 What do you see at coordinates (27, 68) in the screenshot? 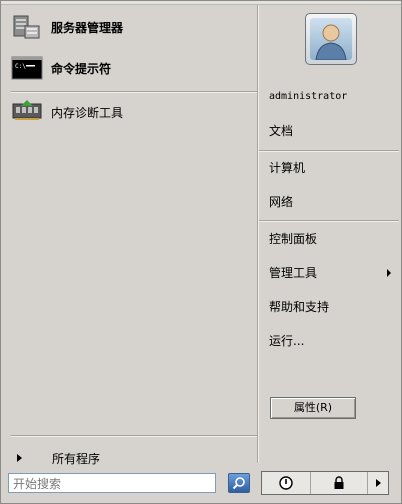
I see `command-prompt-icon: C:\` at bounding box center [27, 68].